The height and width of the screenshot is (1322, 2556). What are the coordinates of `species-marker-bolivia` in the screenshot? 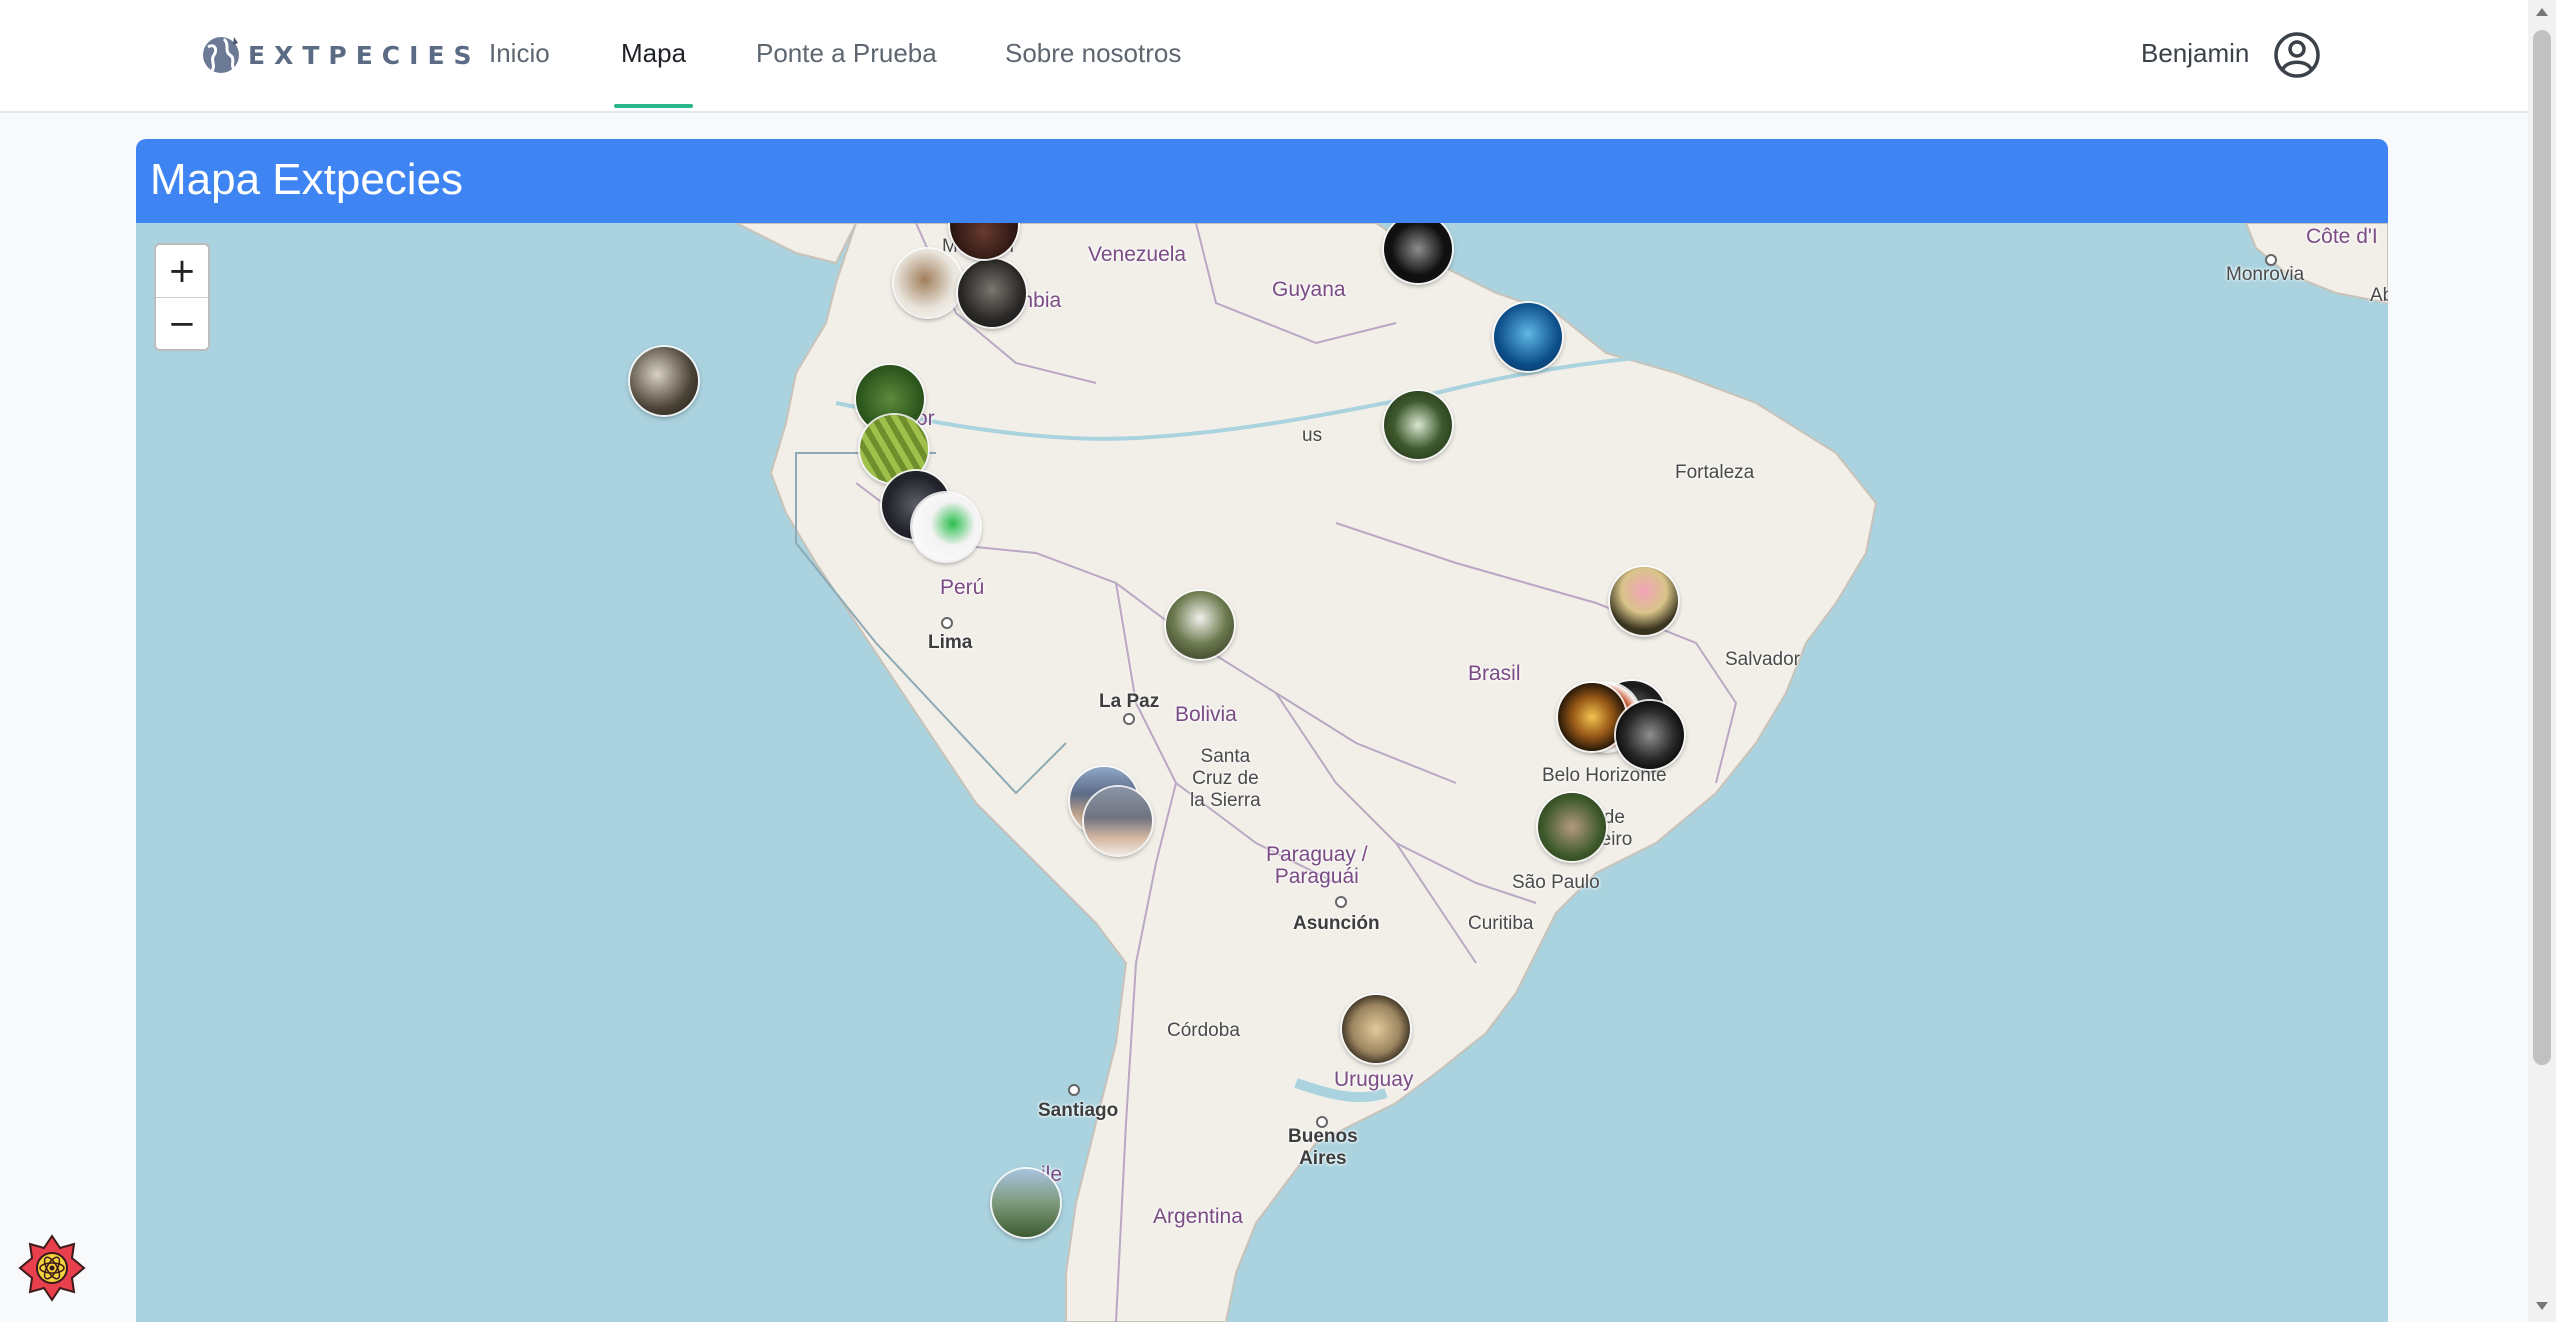 It's located at (1200, 625).